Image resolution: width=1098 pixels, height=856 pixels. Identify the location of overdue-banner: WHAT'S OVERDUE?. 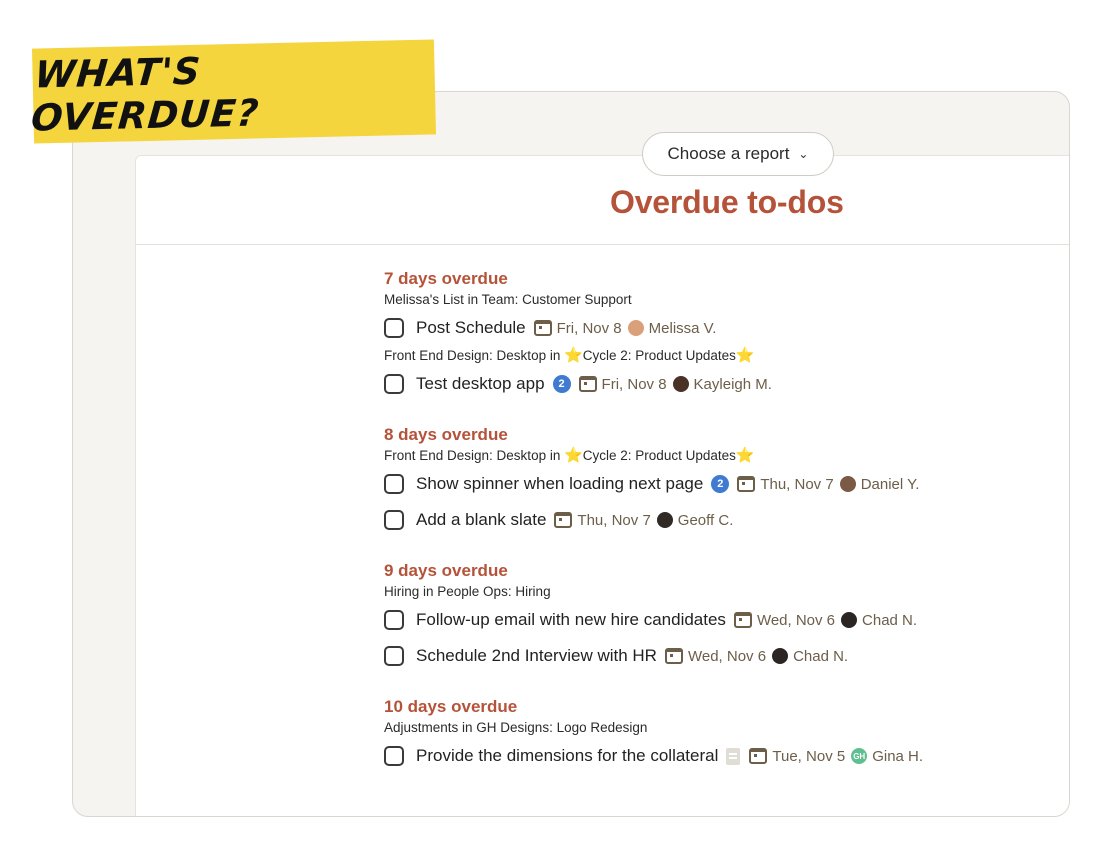
(233, 91).